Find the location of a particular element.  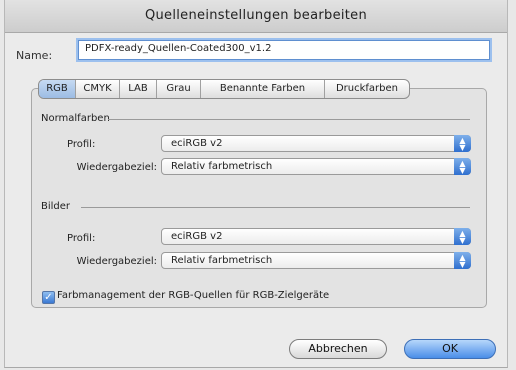

normalfarben-profil-select: eciRGB v2 ▲ ▼ is located at coordinates (316, 143).